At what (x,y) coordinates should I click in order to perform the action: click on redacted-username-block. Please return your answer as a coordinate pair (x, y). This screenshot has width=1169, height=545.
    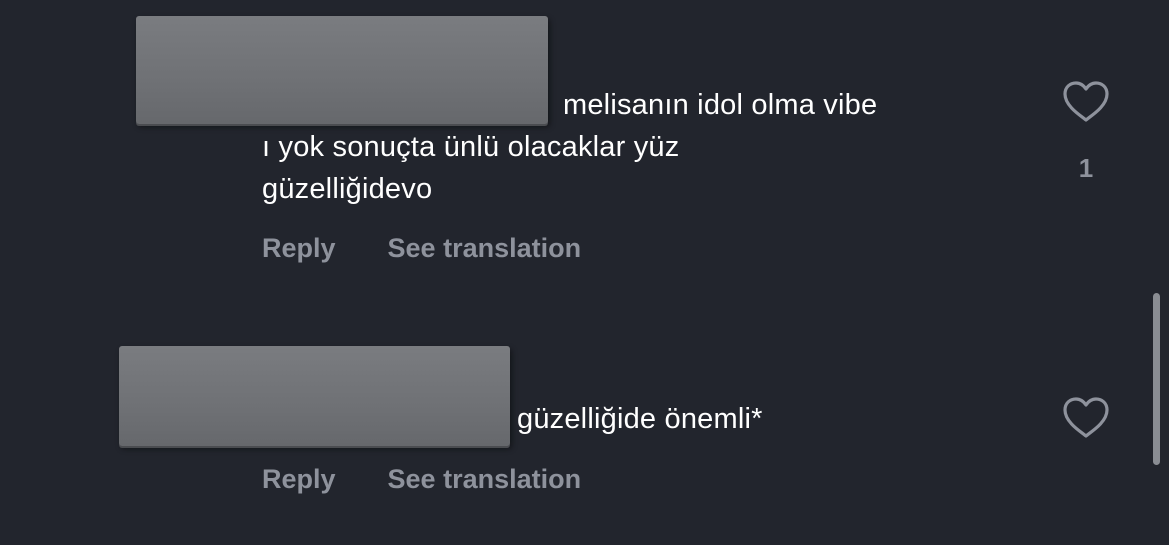
    Looking at the image, I should click on (314, 396).